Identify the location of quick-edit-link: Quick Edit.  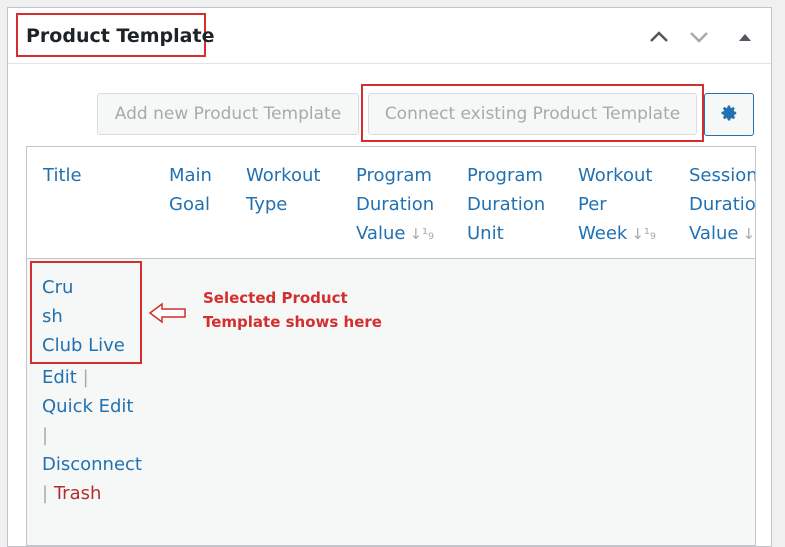
(92, 406).